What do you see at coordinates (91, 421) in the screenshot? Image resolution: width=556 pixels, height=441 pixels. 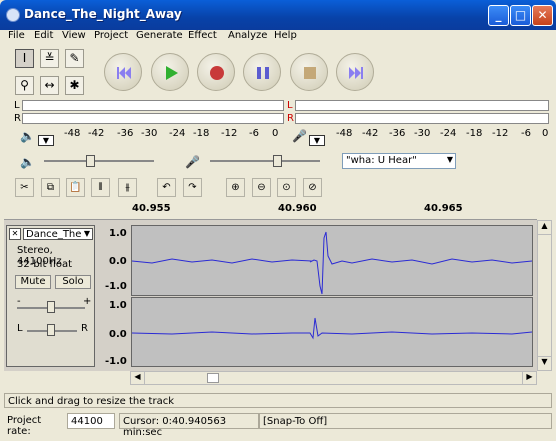 I see `project-rate-input: 44100` at bounding box center [91, 421].